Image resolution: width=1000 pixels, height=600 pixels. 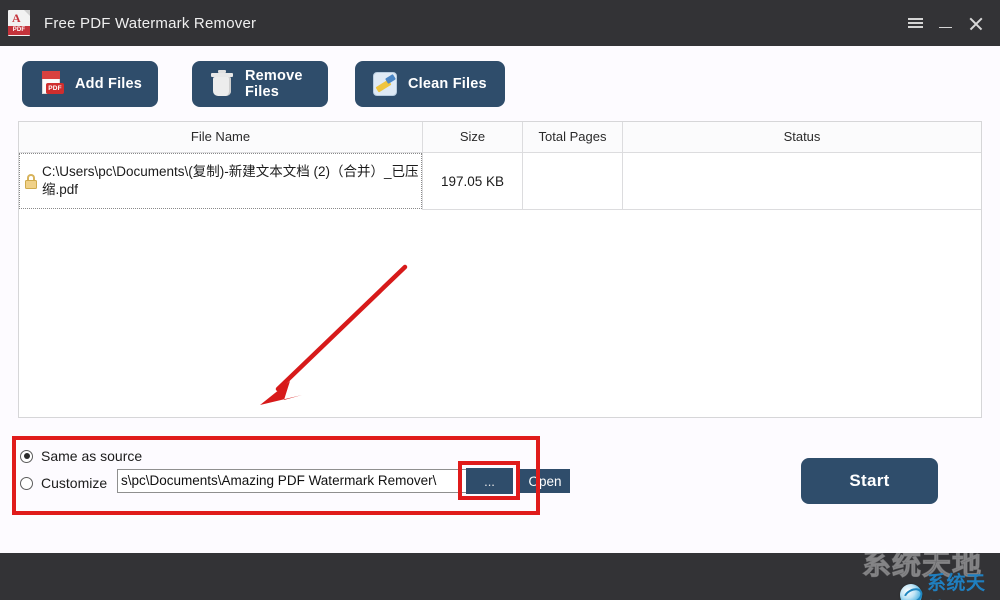 I want to click on window-title: Free PDF Watermark Remover, so click(x=150, y=23).